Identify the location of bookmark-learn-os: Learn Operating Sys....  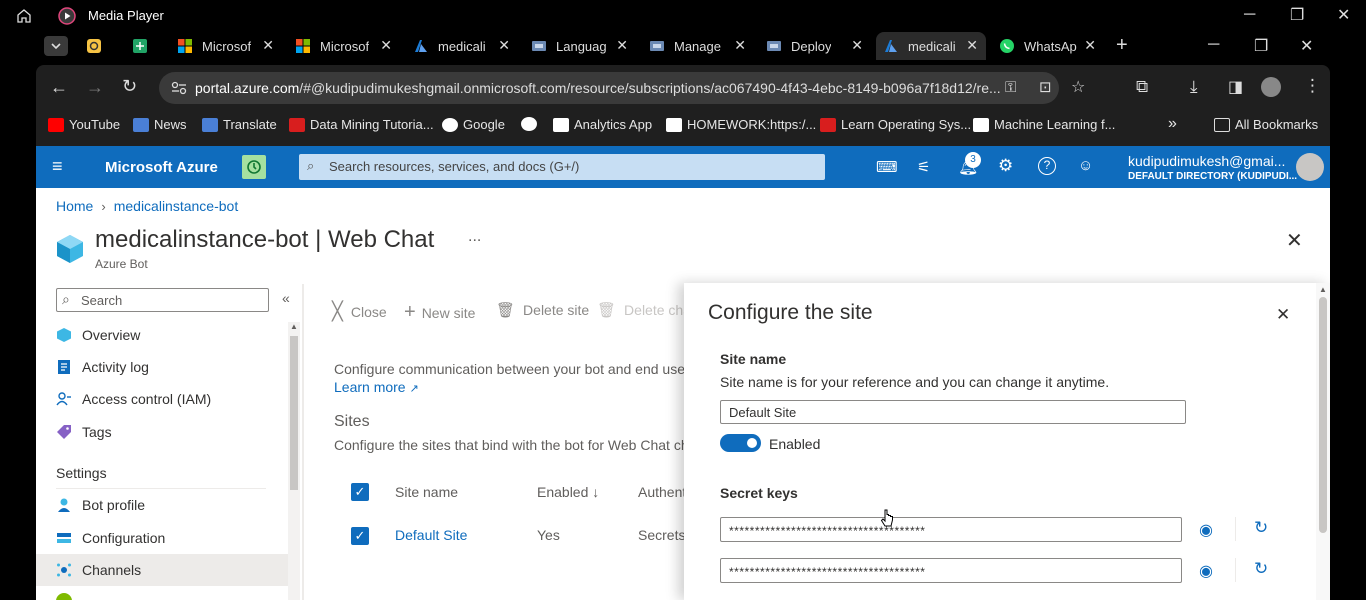
(895, 124).